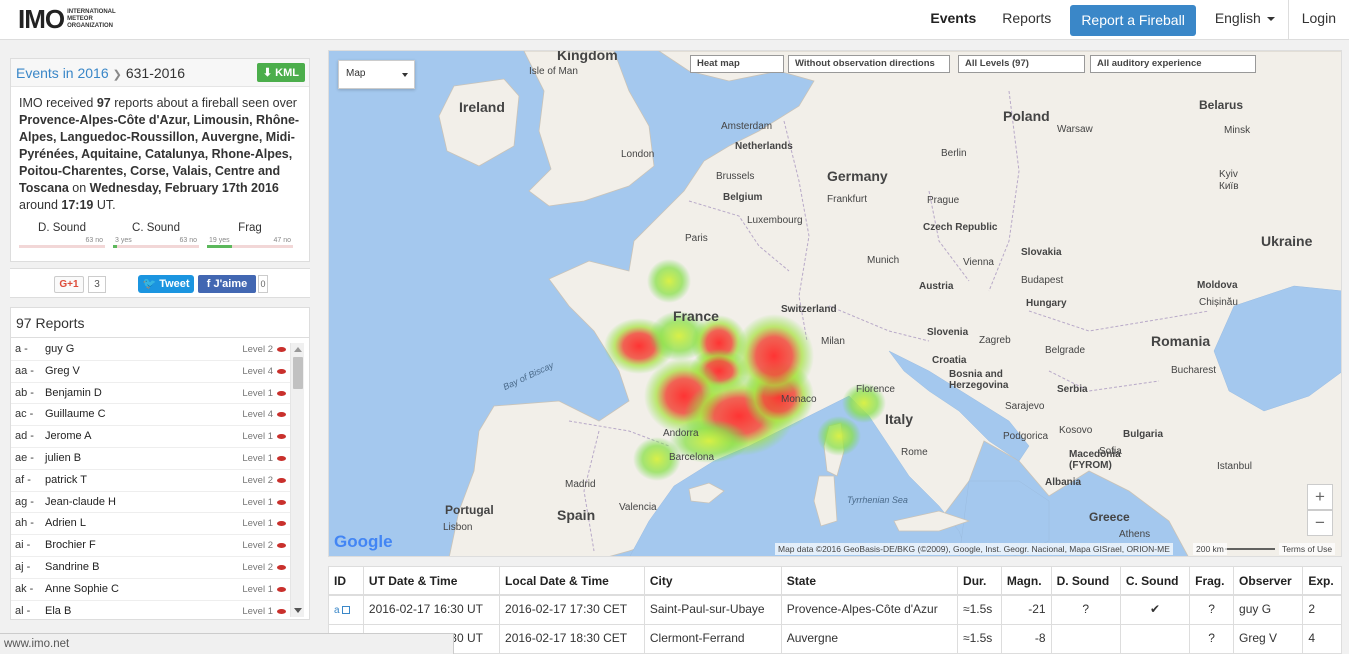 This screenshot has width=1349, height=654. I want to click on logo-mark: IMO, so click(41, 19).